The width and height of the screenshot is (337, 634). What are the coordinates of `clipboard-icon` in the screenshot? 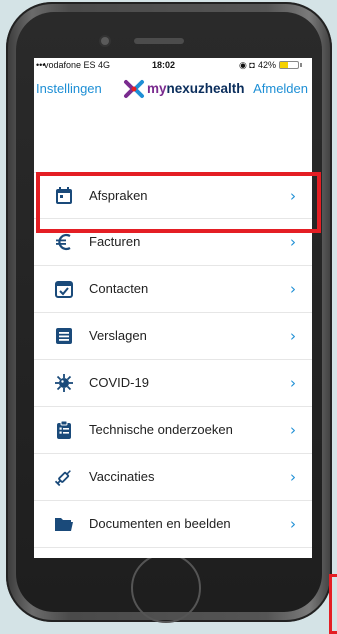 It's located at (64, 429).